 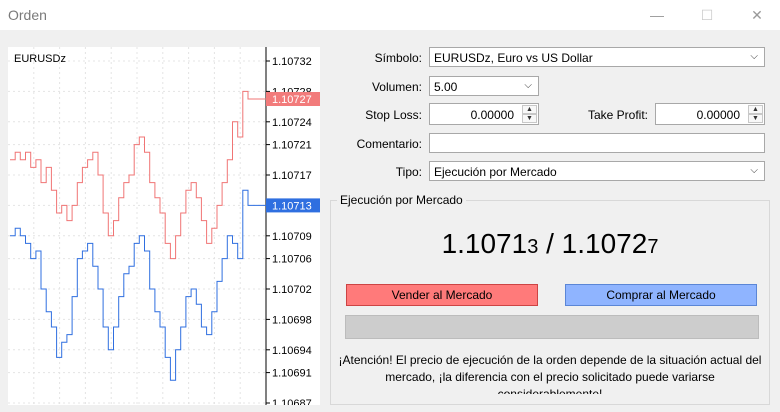 I want to click on stop-loss-up-arrow-icon: ▲, so click(x=529, y=109).